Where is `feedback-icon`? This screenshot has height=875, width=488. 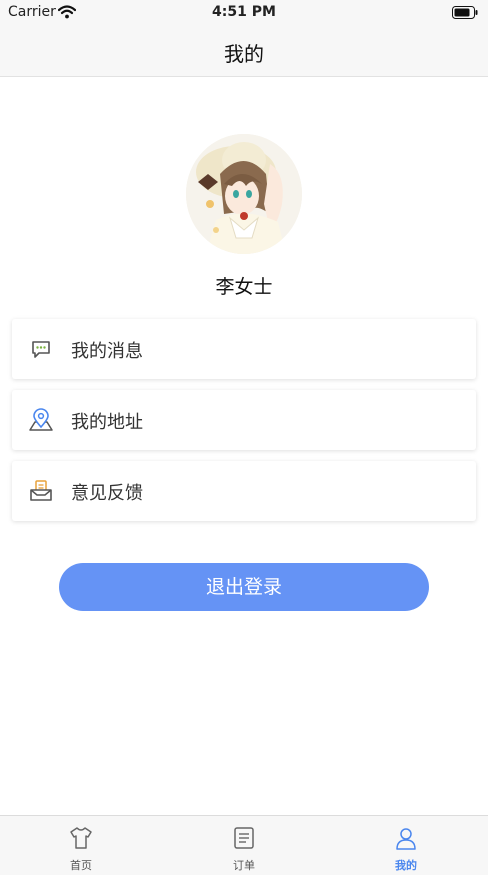 feedback-icon is located at coordinates (41, 491).